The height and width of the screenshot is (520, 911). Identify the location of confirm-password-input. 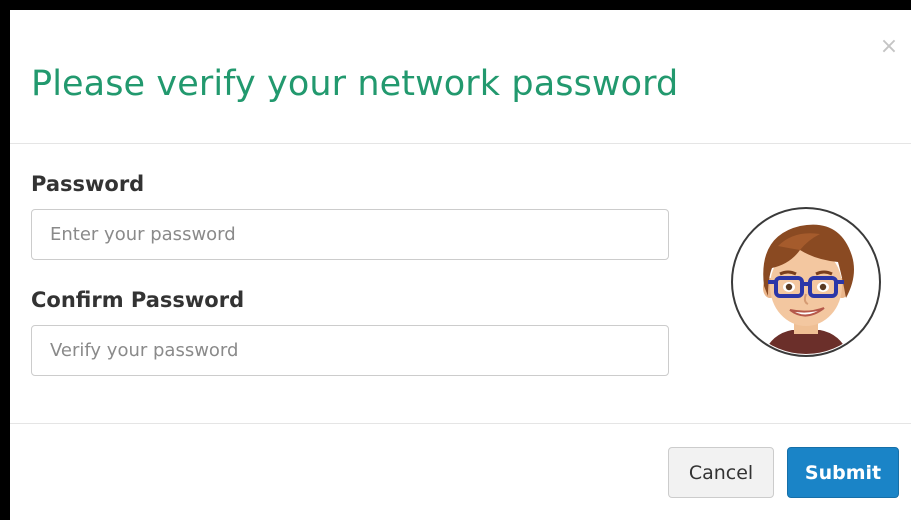
(350, 350).